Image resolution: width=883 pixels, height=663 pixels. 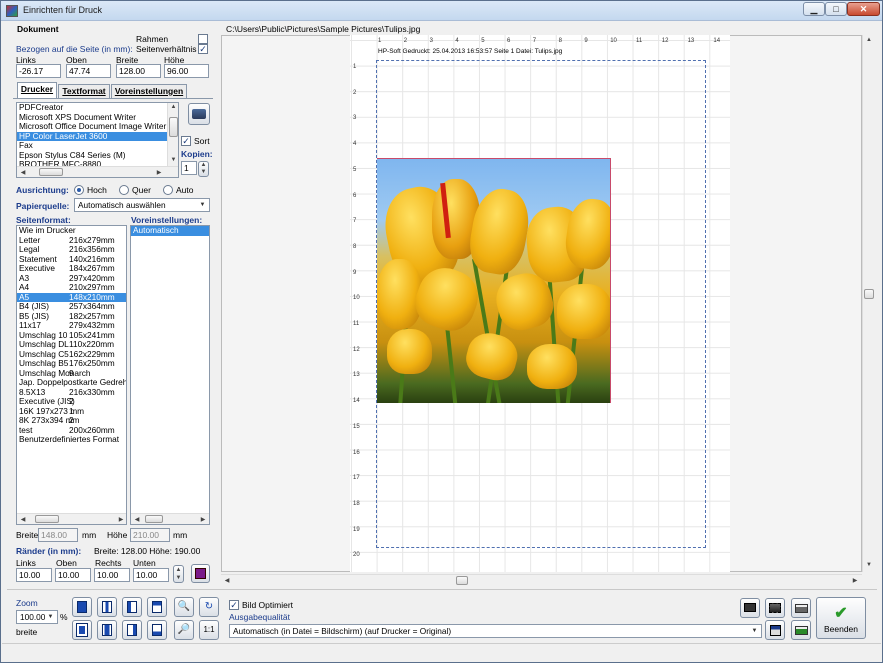 What do you see at coordinates (26, 563) in the screenshot?
I see `rand-links-label: Links` at bounding box center [26, 563].